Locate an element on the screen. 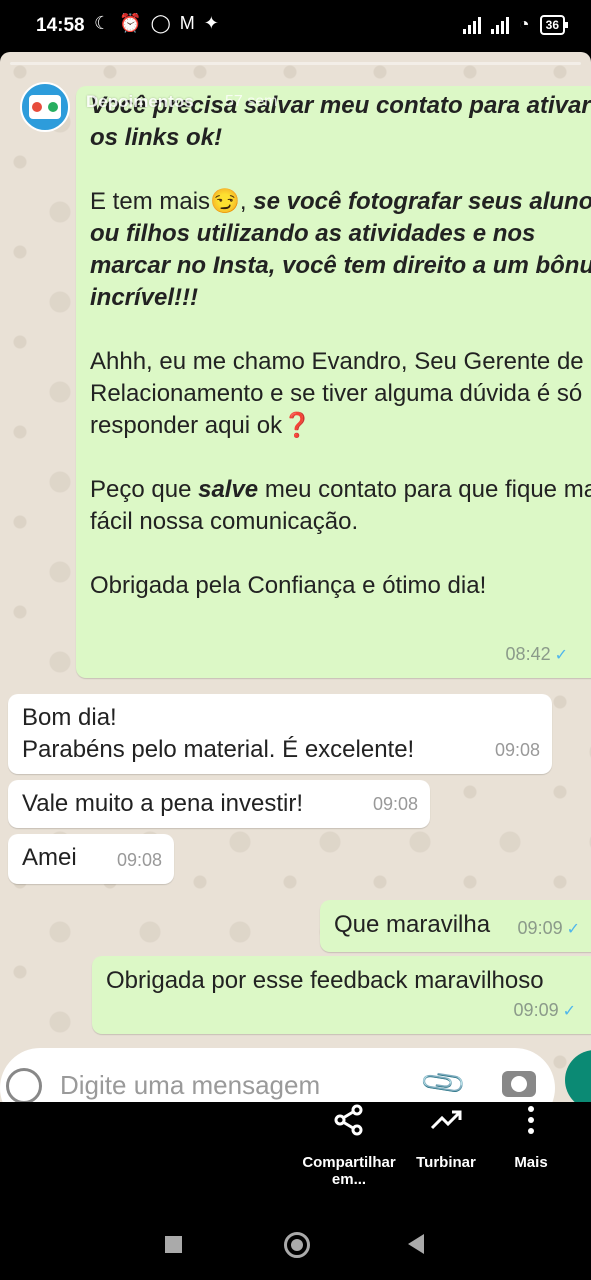 The image size is (591, 1280). message-input-bar: Digite uma mensagem 📎 is located at coordinates (277, 1075).